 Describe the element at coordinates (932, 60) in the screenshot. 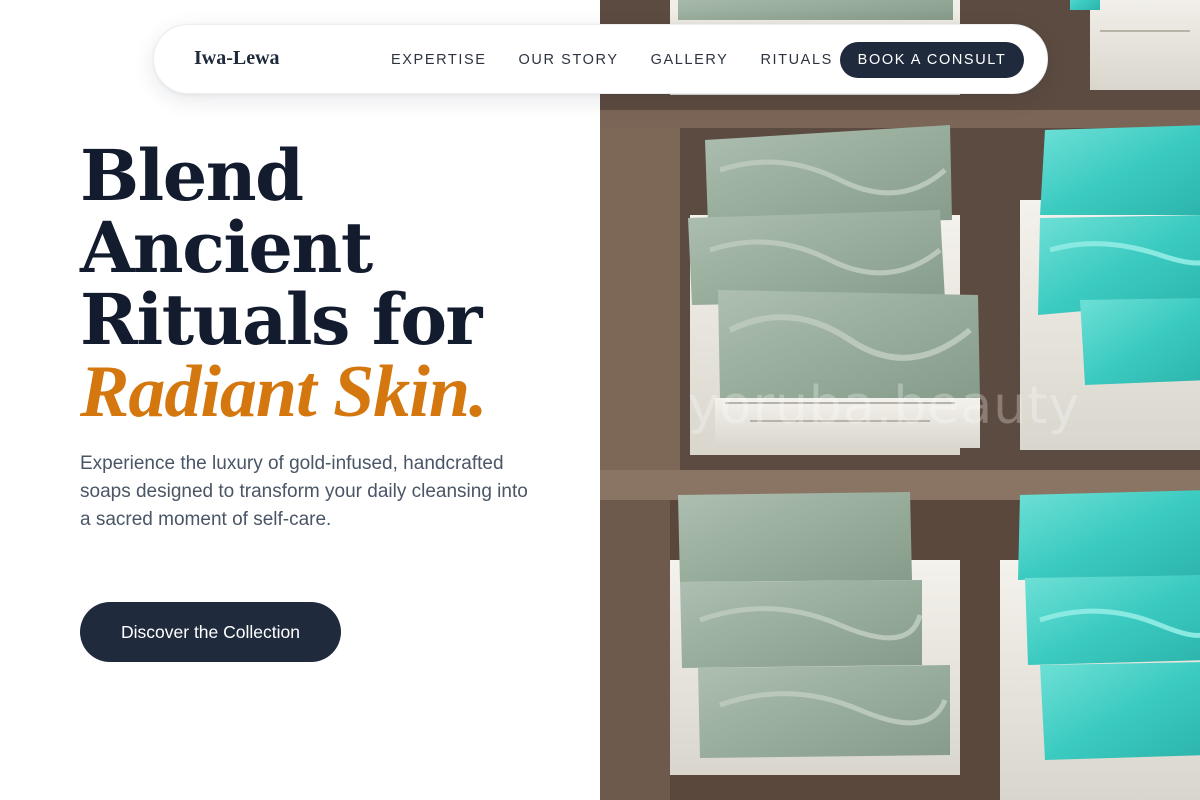

I see `book-consult-button: BOOK A CONSULT` at that location.